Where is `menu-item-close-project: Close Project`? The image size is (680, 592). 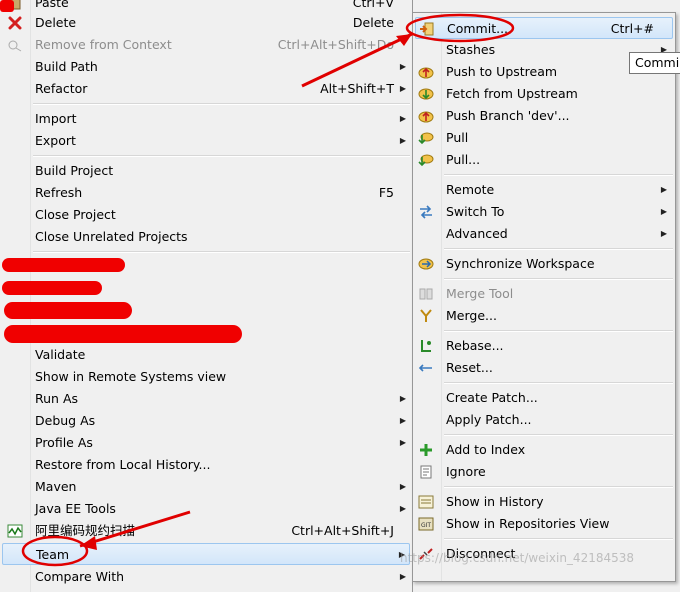
menu-item-close-project: Close Project is located at coordinates (206, 215).